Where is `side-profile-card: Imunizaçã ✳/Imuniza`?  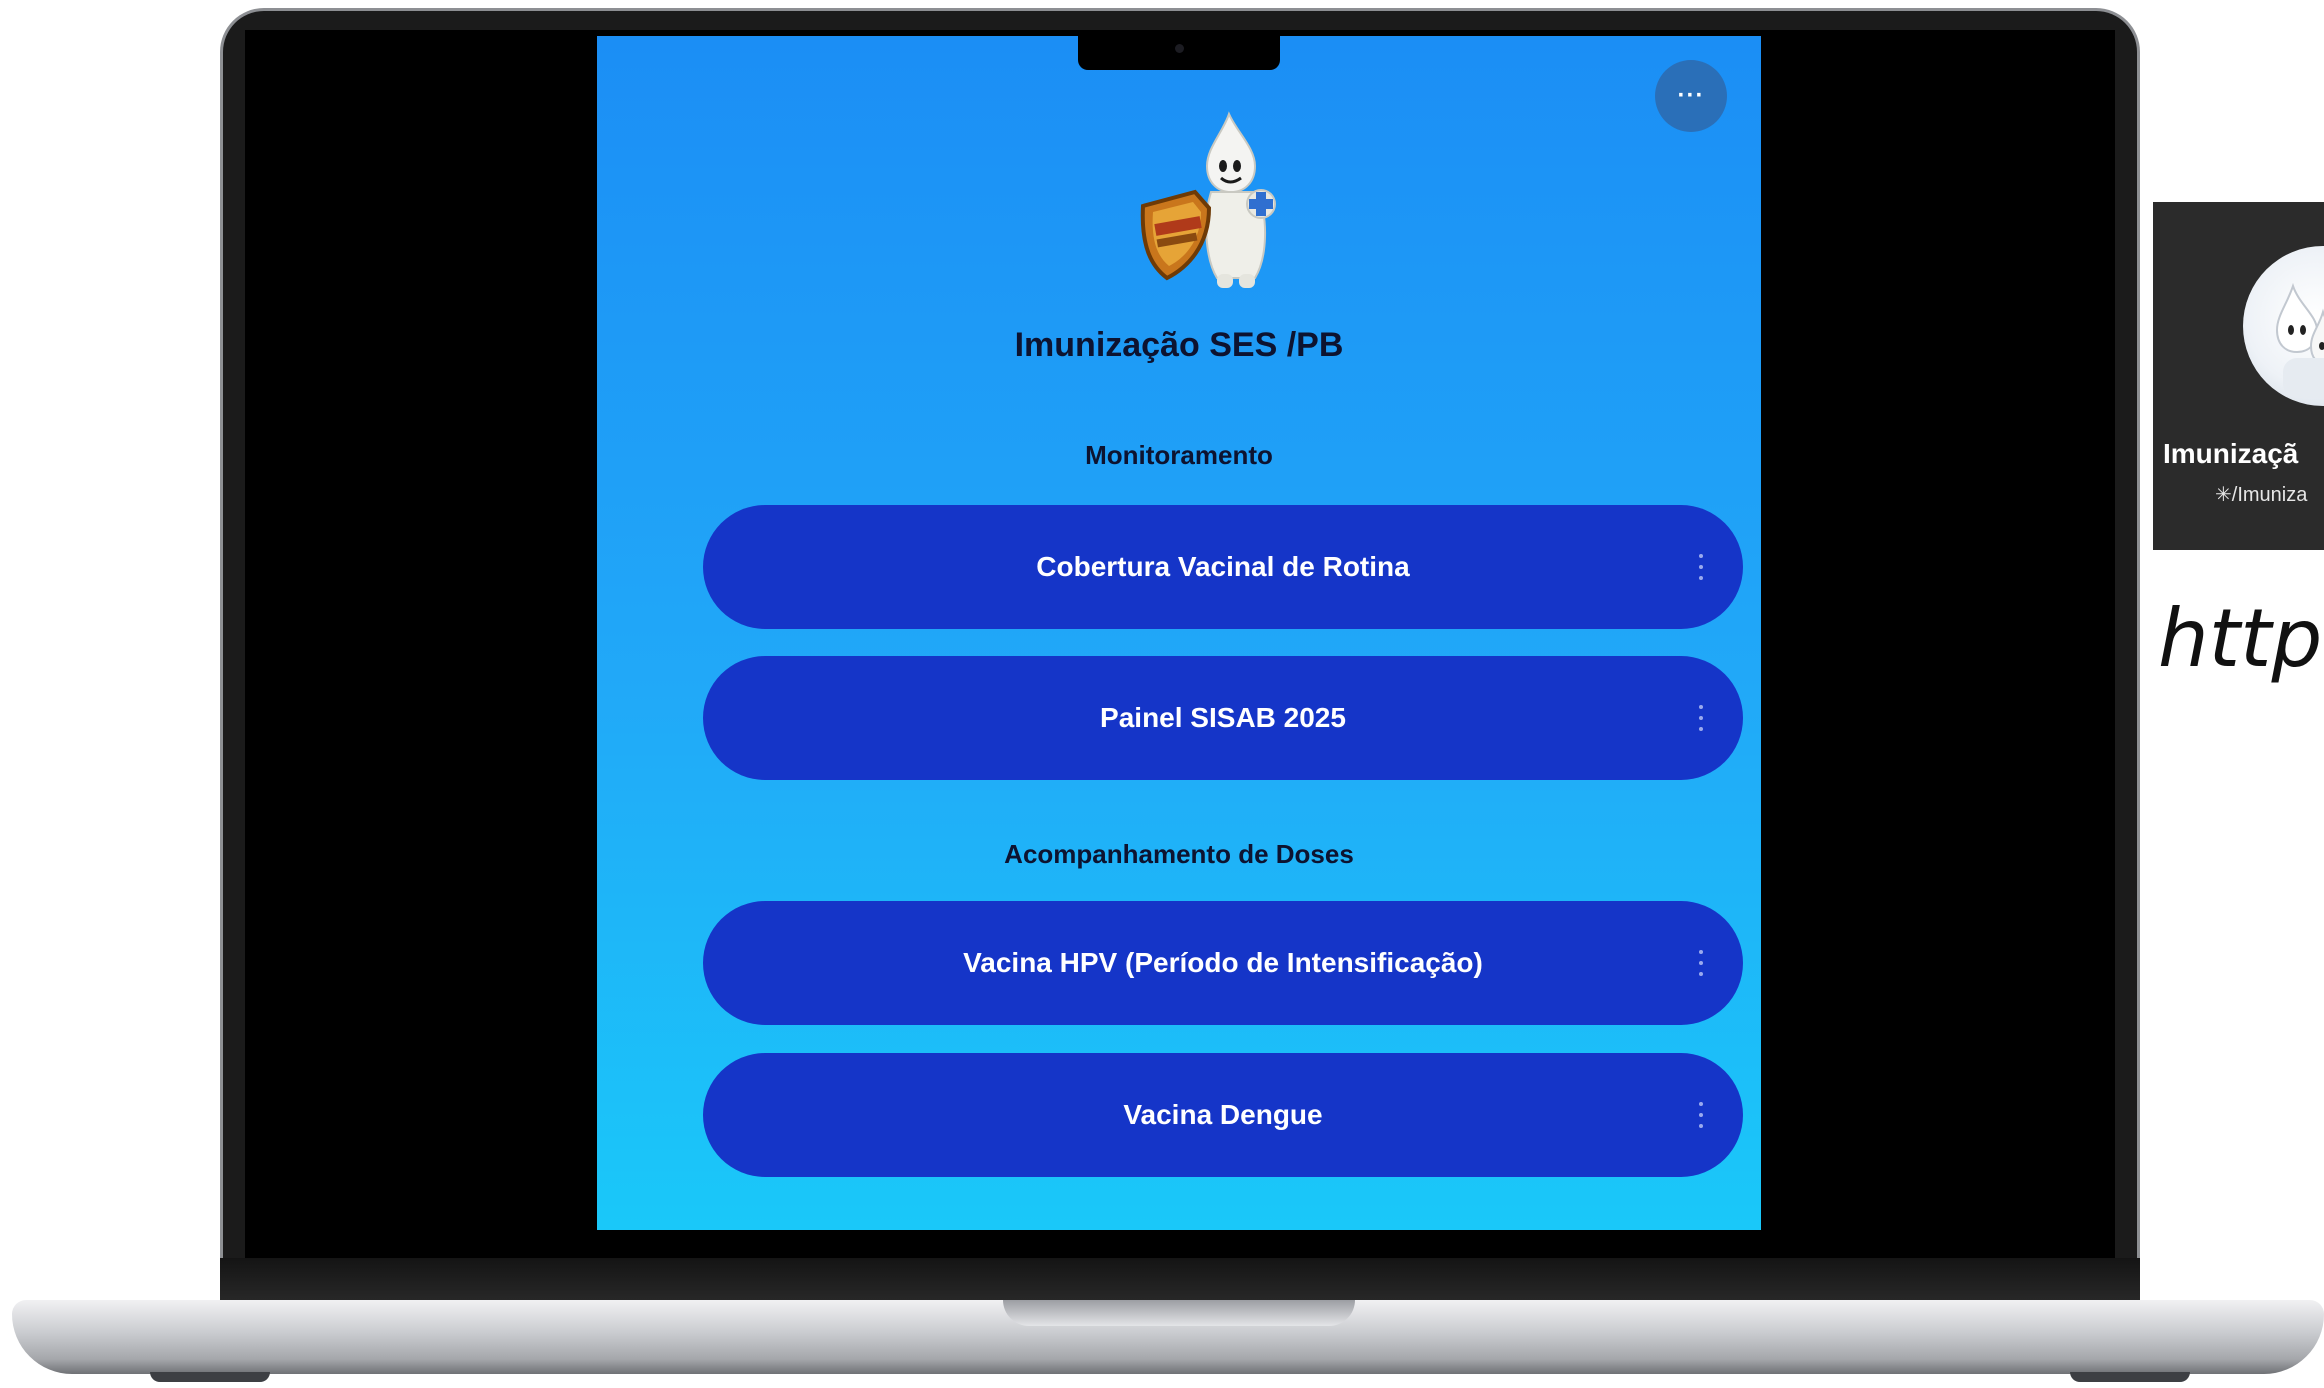 side-profile-card: Imunizaçã ✳/Imuniza is located at coordinates (2238, 376).